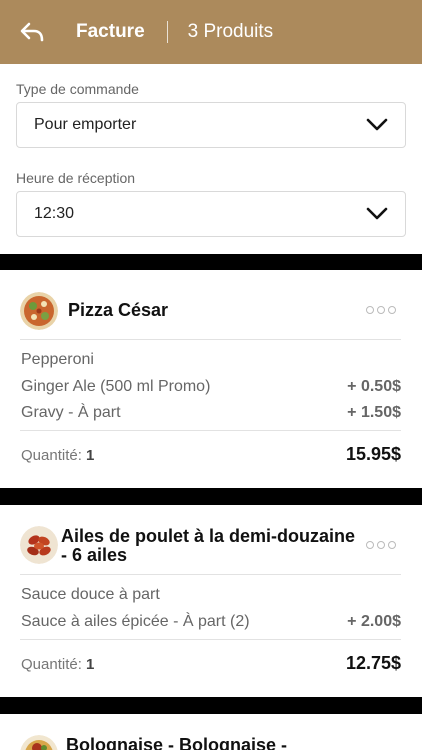 The width and height of the screenshot is (422, 750). Describe the element at coordinates (39, 311) in the screenshot. I see `pizza-thumbnail` at that location.